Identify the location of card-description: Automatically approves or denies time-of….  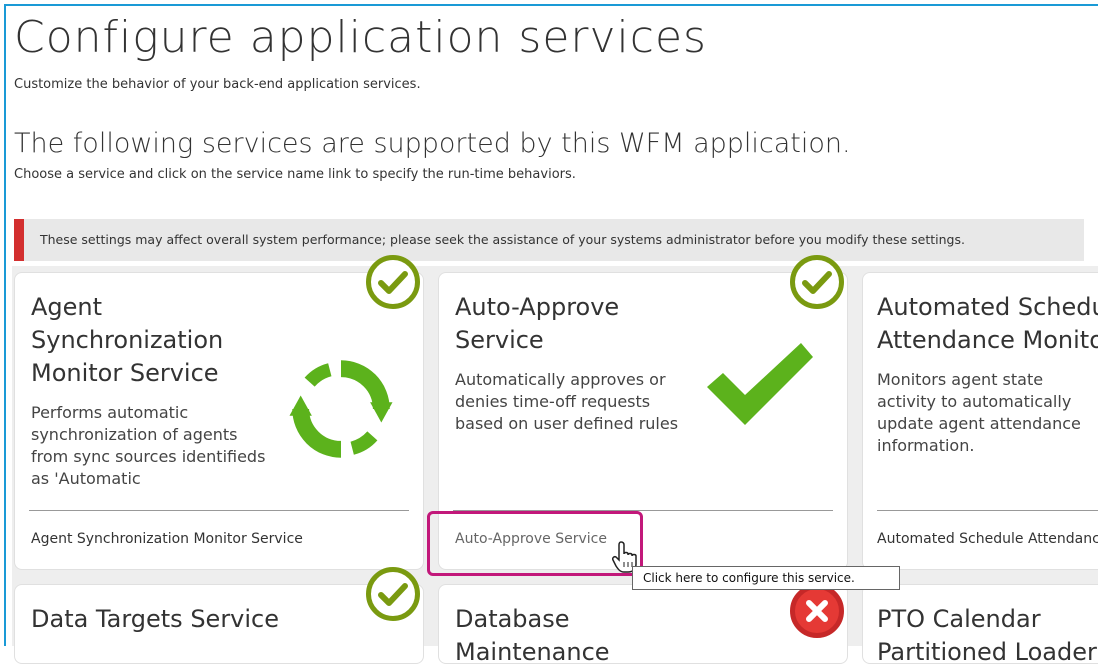
(567, 401).